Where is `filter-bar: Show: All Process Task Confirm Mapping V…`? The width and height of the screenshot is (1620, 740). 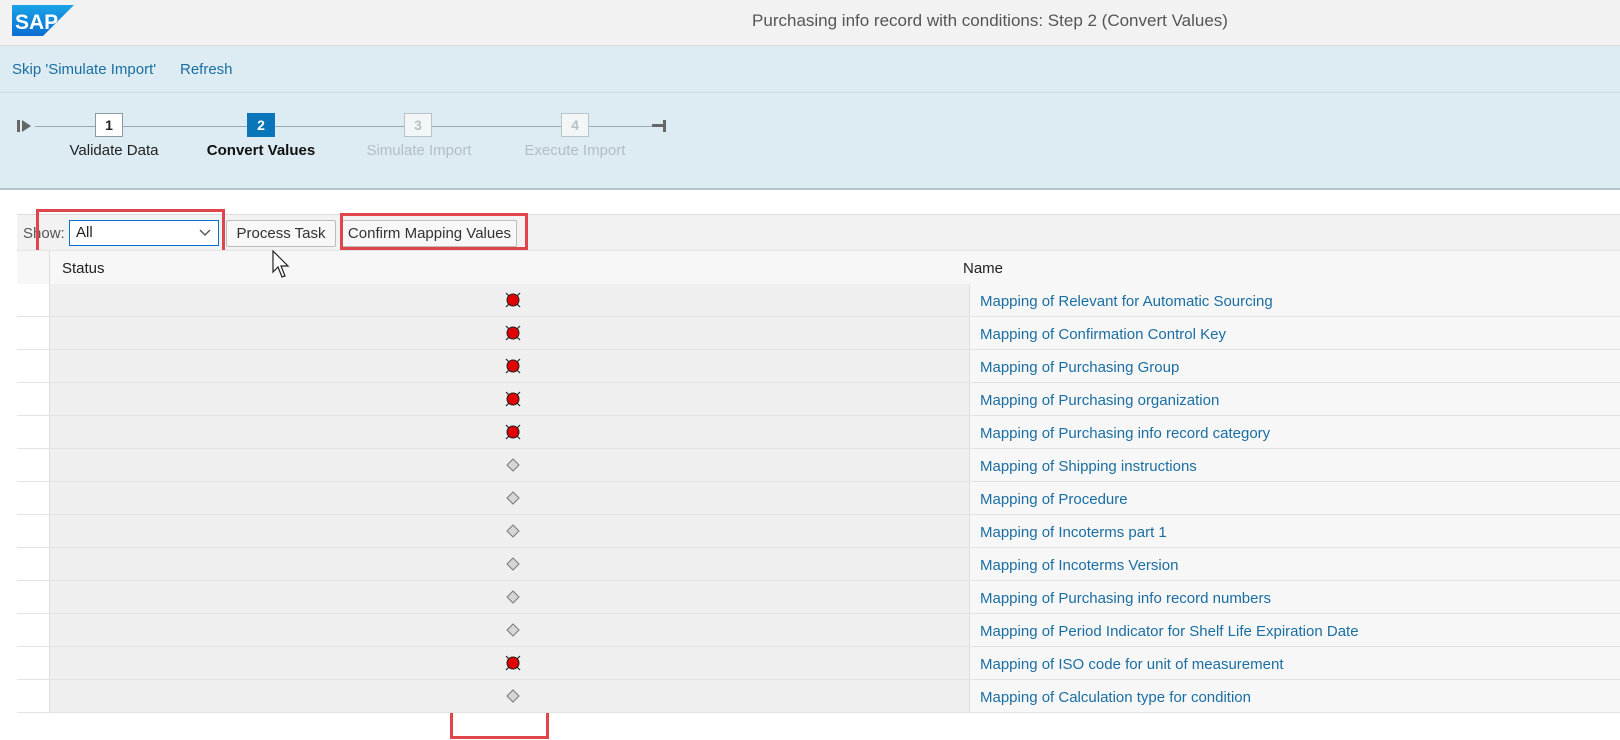
filter-bar: Show: All Process Task Confirm Mapping V… is located at coordinates (818, 232).